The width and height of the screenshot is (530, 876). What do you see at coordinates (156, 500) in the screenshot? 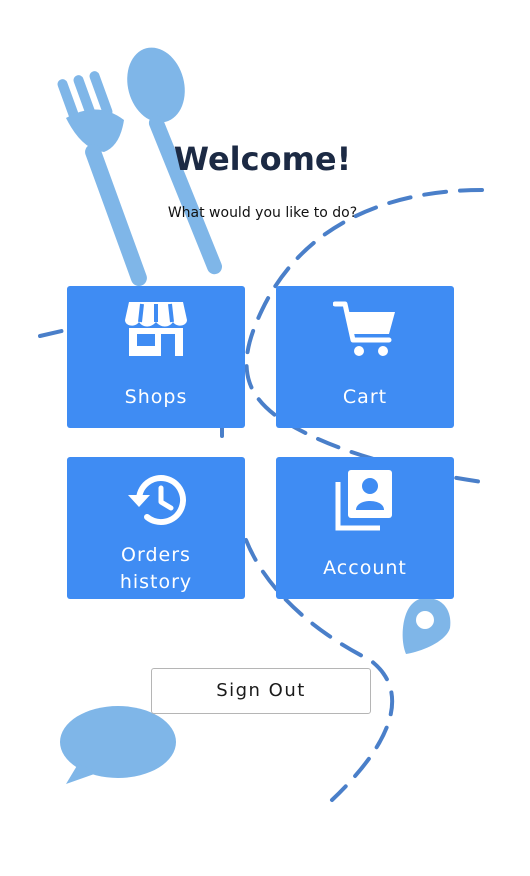
I see `history-icon` at bounding box center [156, 500].